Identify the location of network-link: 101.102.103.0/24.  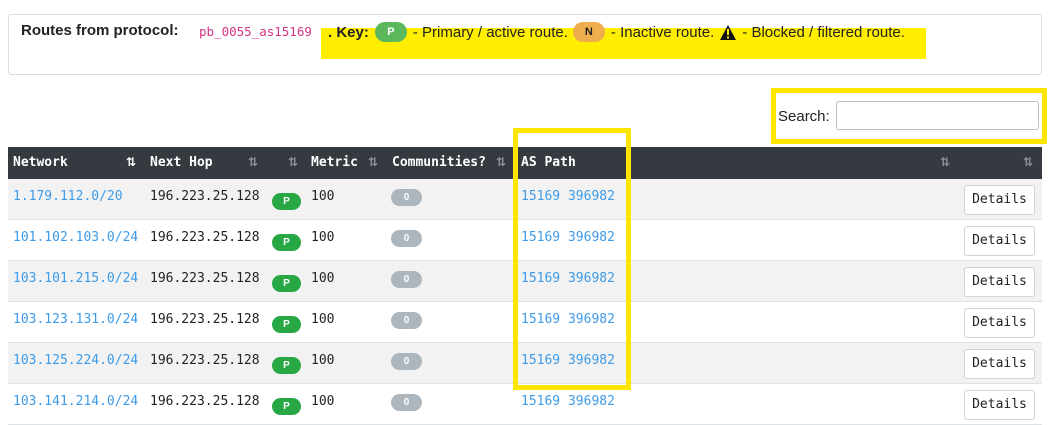
(75, 237).